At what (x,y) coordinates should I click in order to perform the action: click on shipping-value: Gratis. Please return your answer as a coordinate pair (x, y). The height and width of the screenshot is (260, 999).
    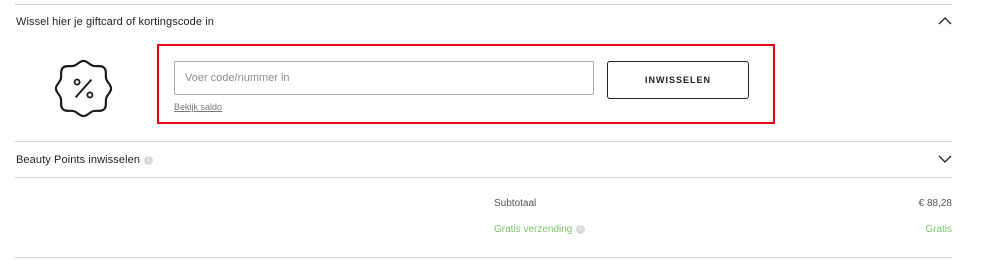
    Looking at the image, I should click on (938, 229).